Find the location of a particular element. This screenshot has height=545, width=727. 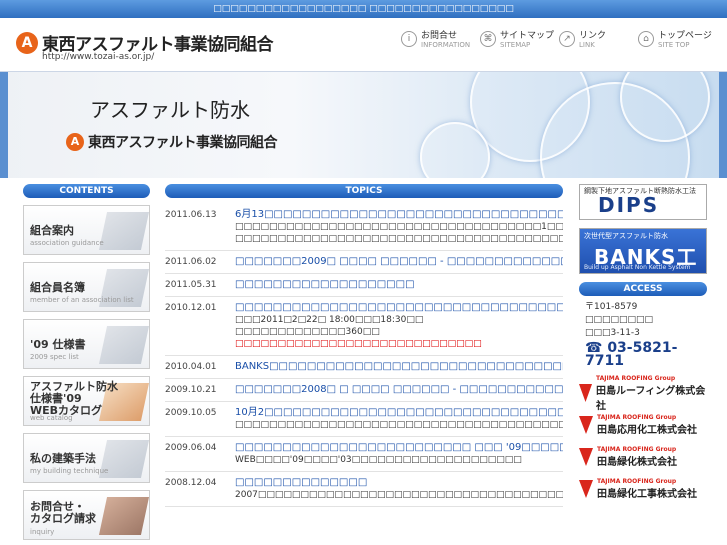

hero-brand: A 東西アスファルト事業協同組合 is located at coordinates (172, 142).